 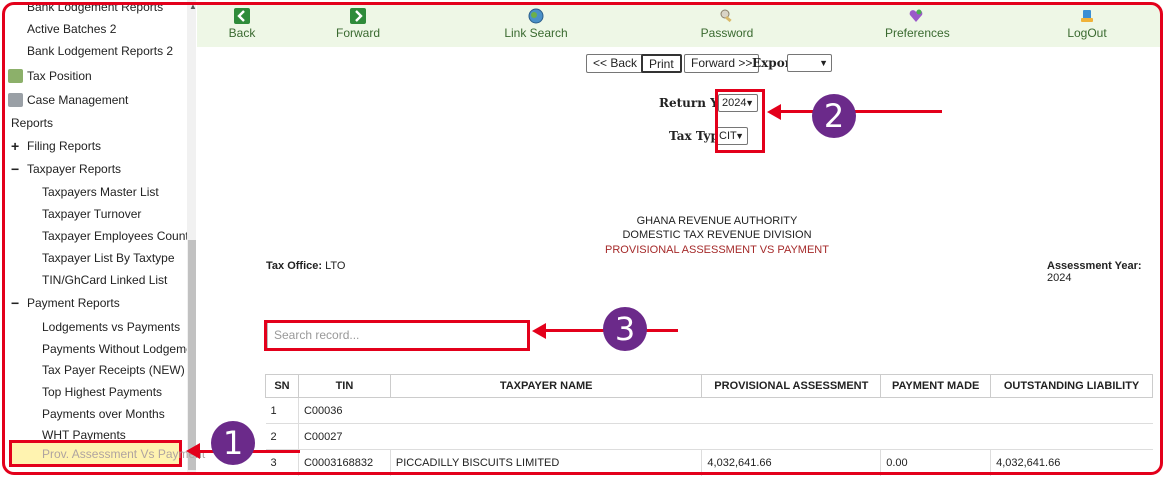 What do you see at coordinates (546, 386) in the screenshot?
I see `col-taxpayer-name: TAXPAYER NAME` at bounding box center [546, 386].